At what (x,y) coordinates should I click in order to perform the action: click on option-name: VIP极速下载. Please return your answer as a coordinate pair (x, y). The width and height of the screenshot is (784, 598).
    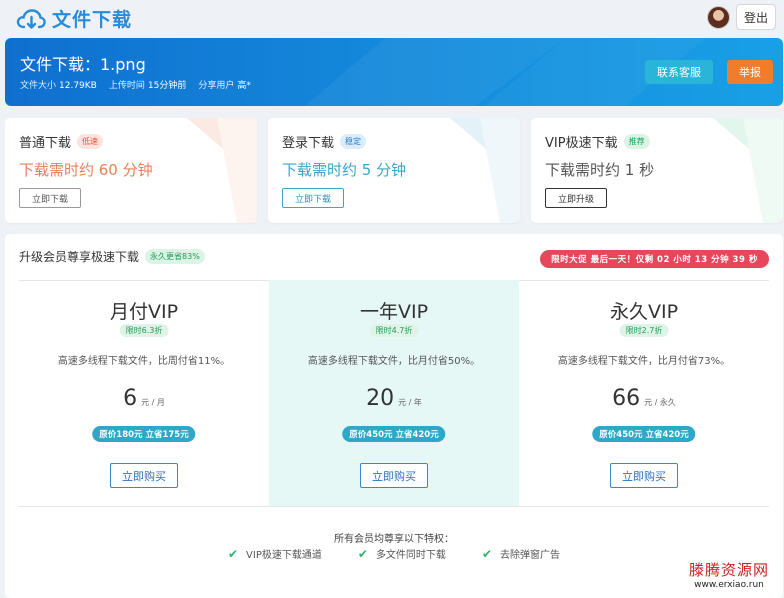
    Looking at the image, I should click on (581, 143).